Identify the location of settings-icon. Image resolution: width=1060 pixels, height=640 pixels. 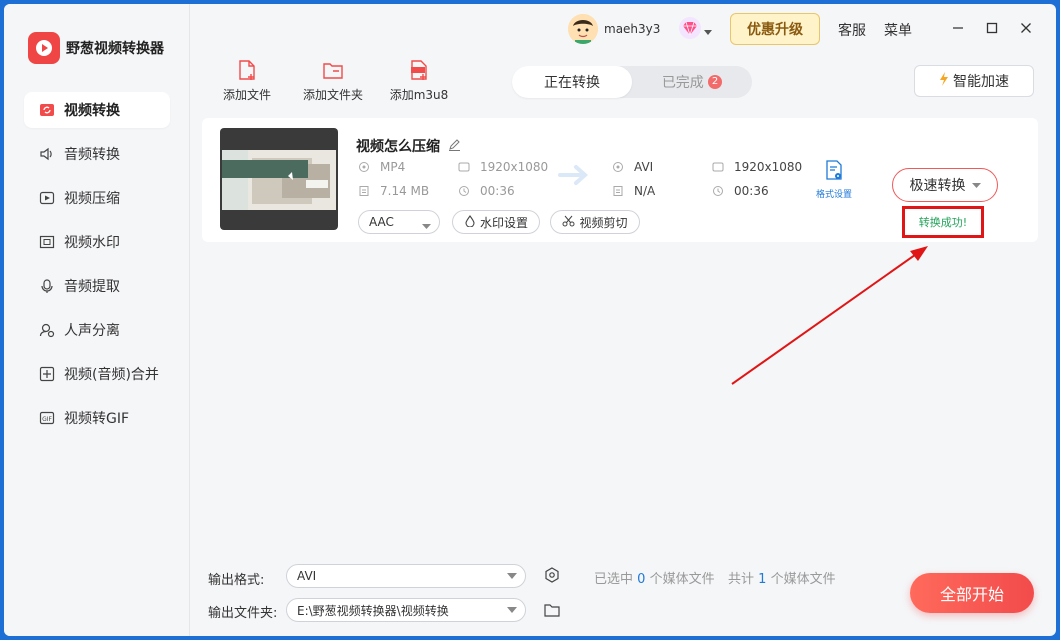
(552, 577).